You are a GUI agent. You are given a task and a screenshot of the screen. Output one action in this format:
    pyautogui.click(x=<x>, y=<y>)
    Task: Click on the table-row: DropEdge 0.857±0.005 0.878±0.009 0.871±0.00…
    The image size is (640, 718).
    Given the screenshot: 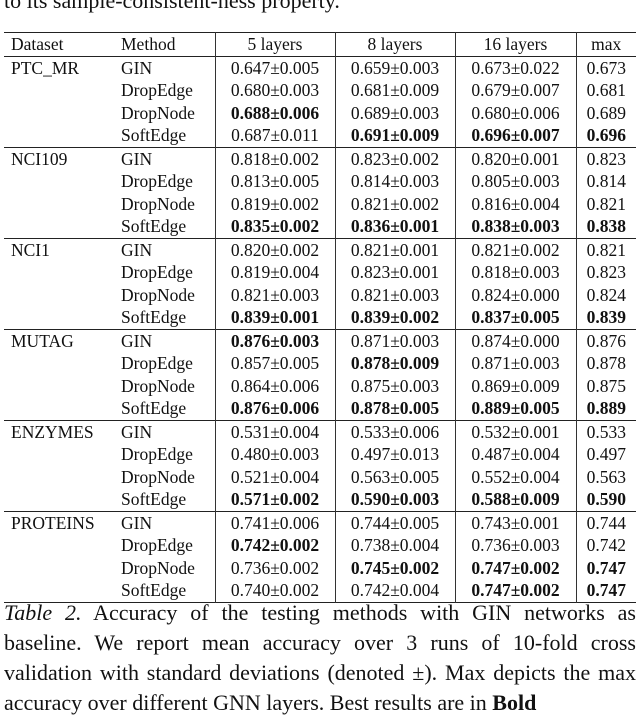 What is the action you would take?
    pyautogui.click(x=320, y=363)
    